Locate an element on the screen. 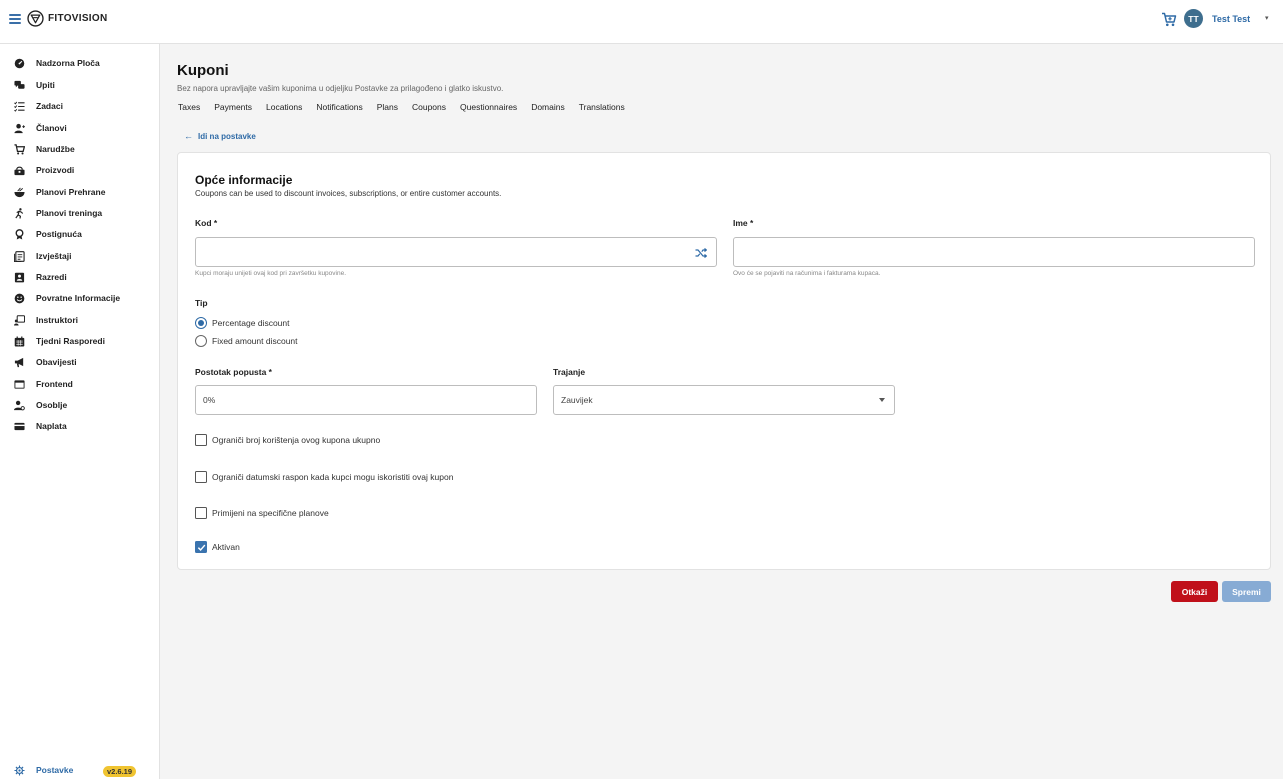  checkbox-label: Aktivan is located at coordinates (226, 547).